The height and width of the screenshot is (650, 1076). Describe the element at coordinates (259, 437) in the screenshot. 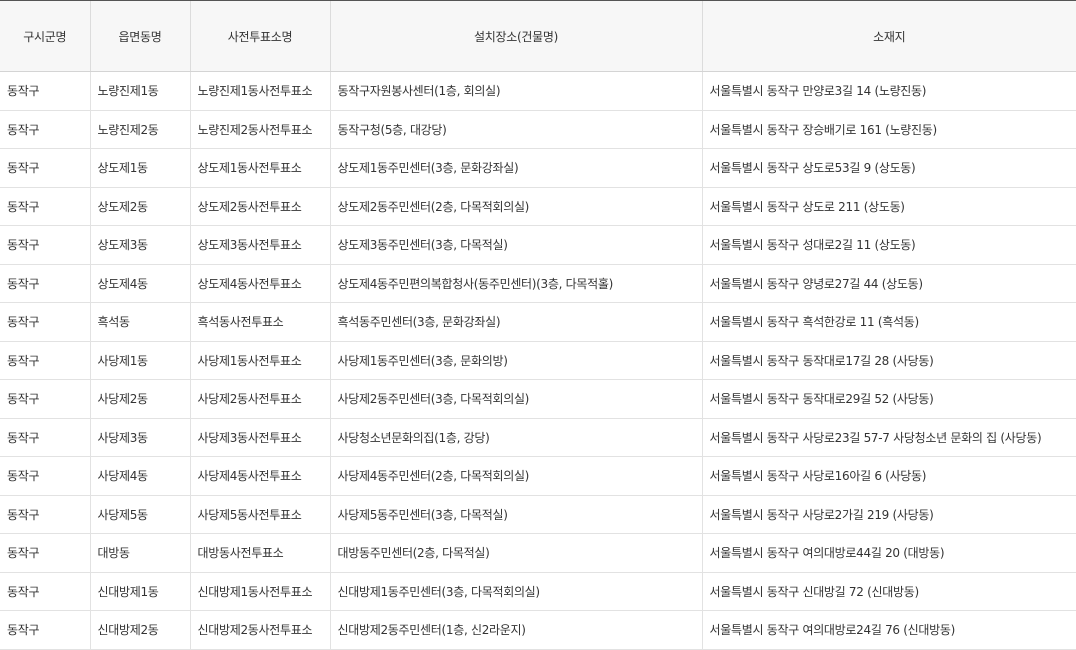

I see `station-name-cell: 사당제3동사전투표소` at that location.